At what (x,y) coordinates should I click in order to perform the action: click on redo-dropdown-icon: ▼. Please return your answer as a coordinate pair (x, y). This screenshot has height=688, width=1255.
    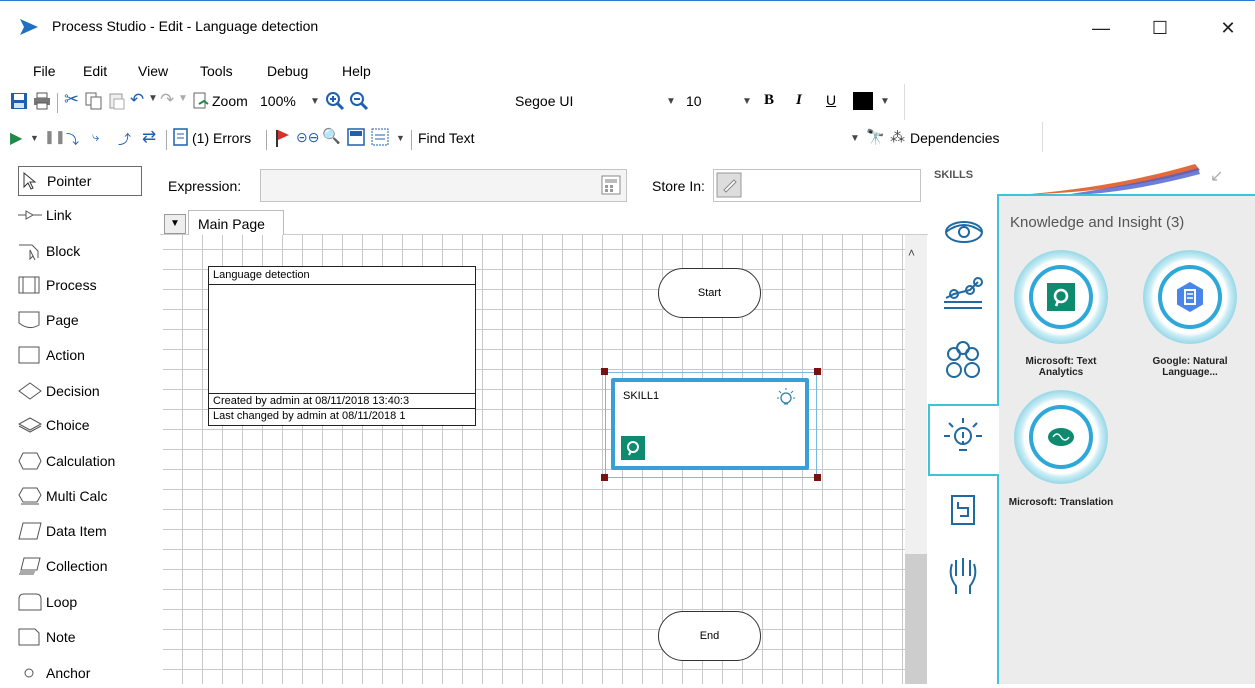
    Looking at the image, I should click on (183, 98).